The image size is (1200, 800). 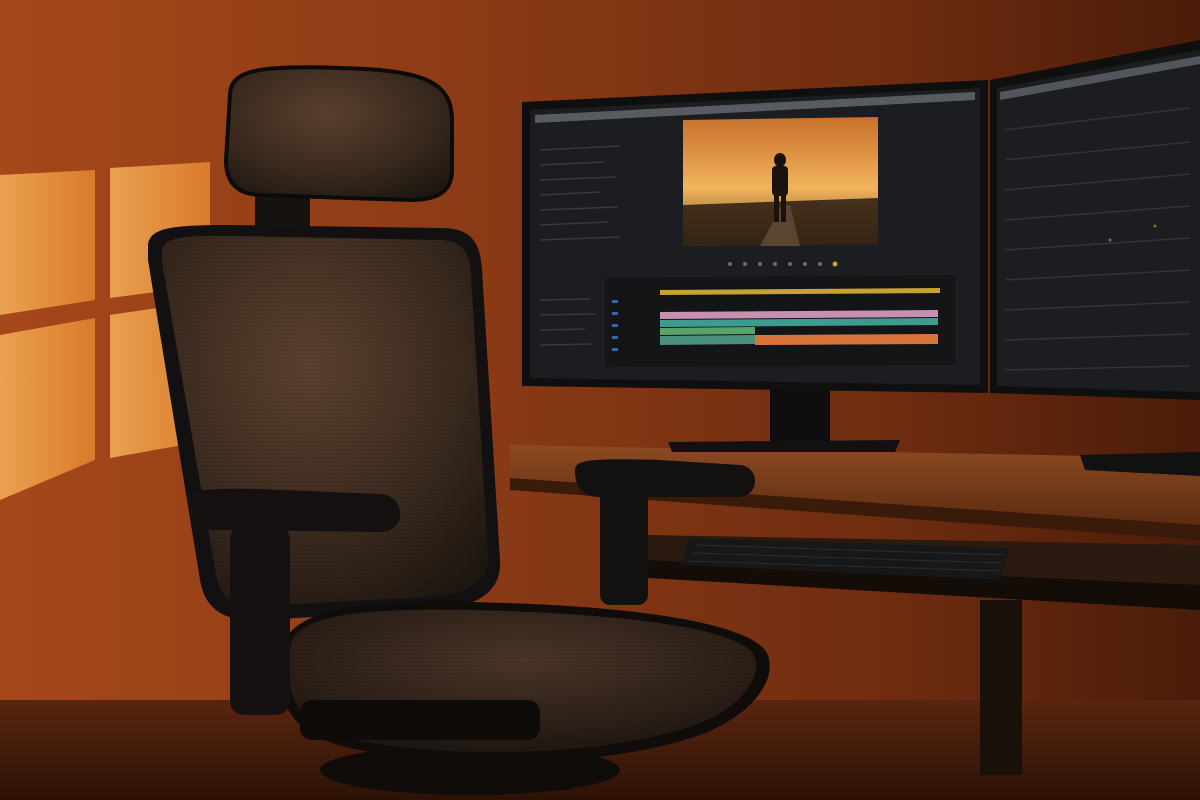 What do you see at coordinates (1095, 220) in the screenshot?
I see `monitor-right` at bounding box center [1095, 220].